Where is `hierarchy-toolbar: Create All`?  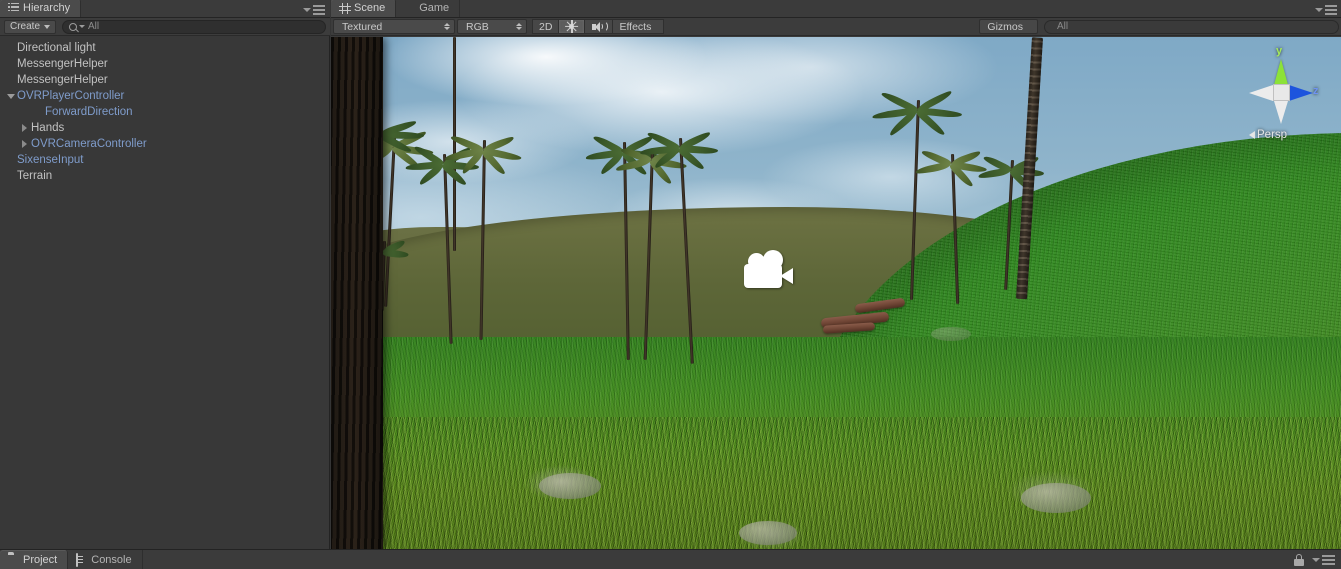
hierarchy-toolbar: Create All is located at coordinates (165, 27).